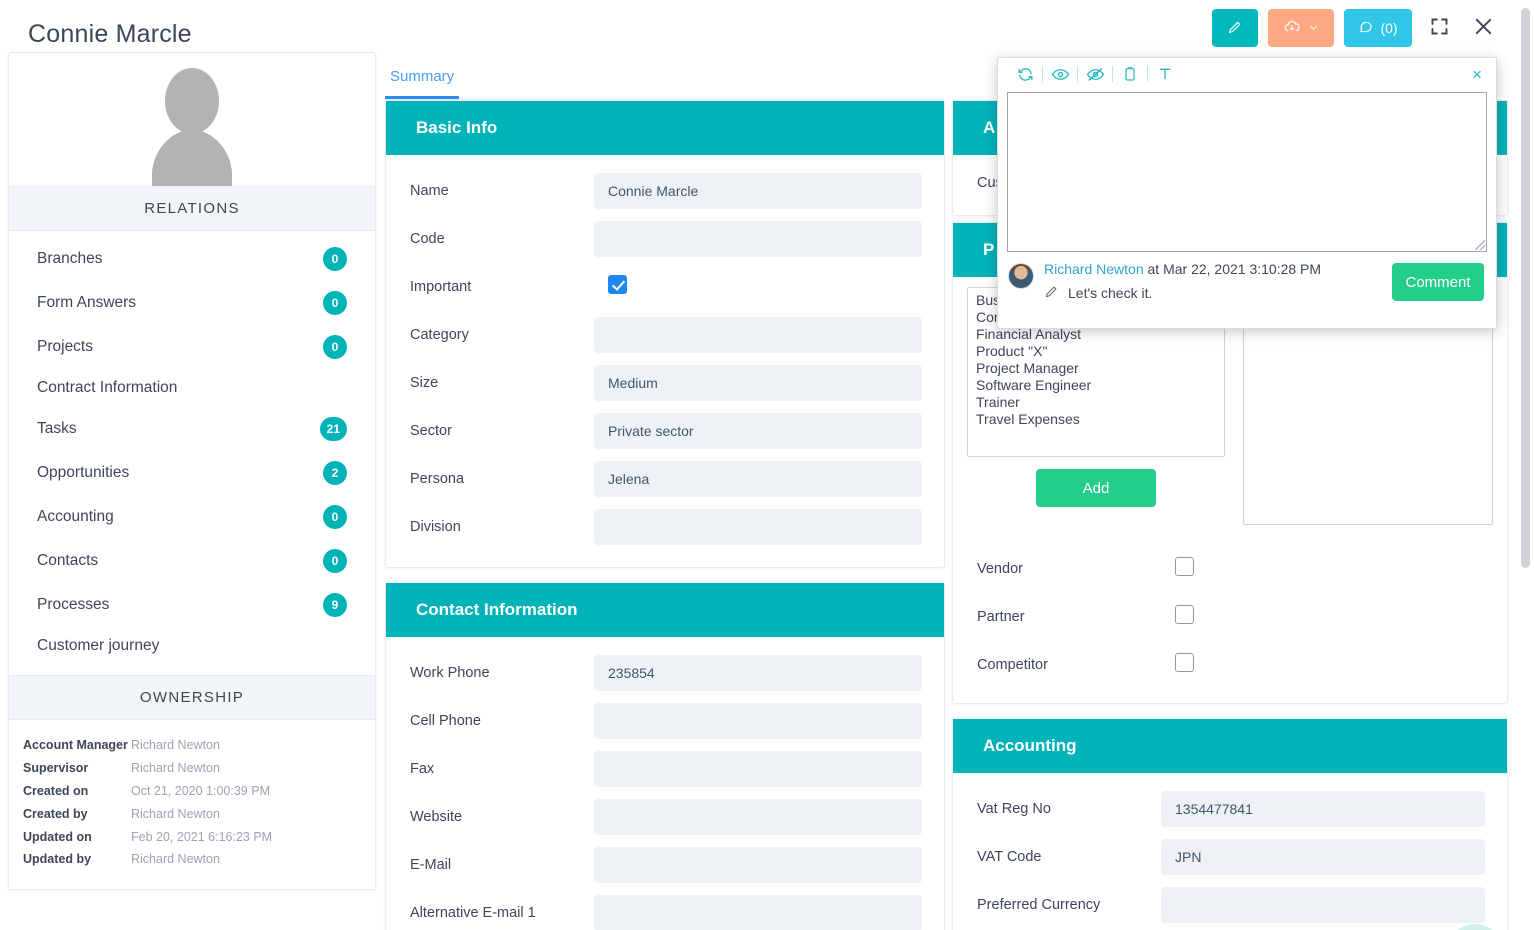  I want to click on add-button: Add, so click(1096, 488).